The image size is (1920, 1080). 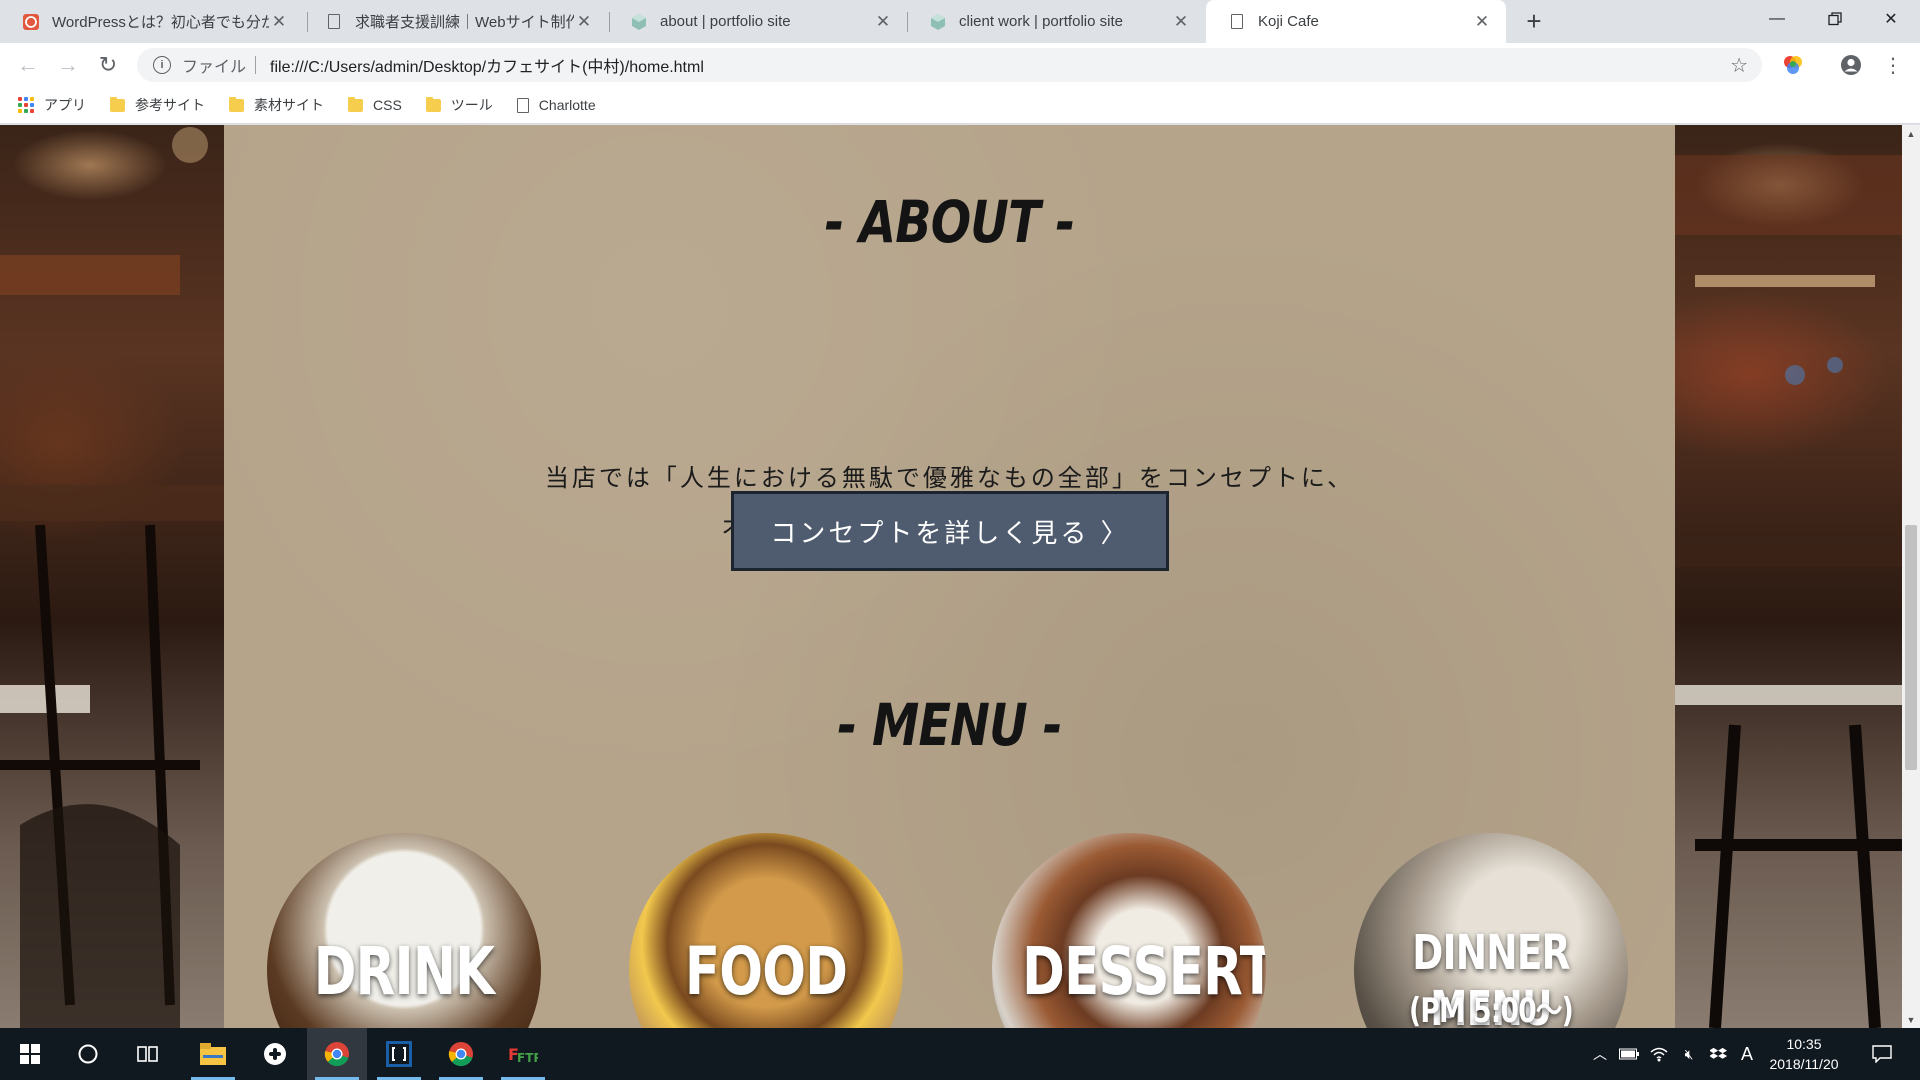 I want to click on bookmark-label: Charlotte, so click(x=567, y=105).